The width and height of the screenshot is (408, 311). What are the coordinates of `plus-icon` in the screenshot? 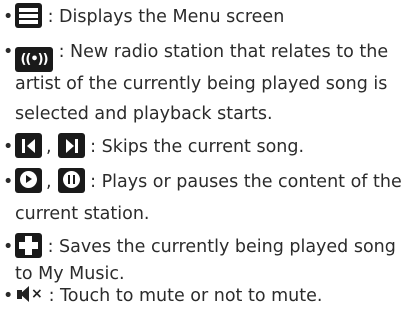 It's located at (28, 245).